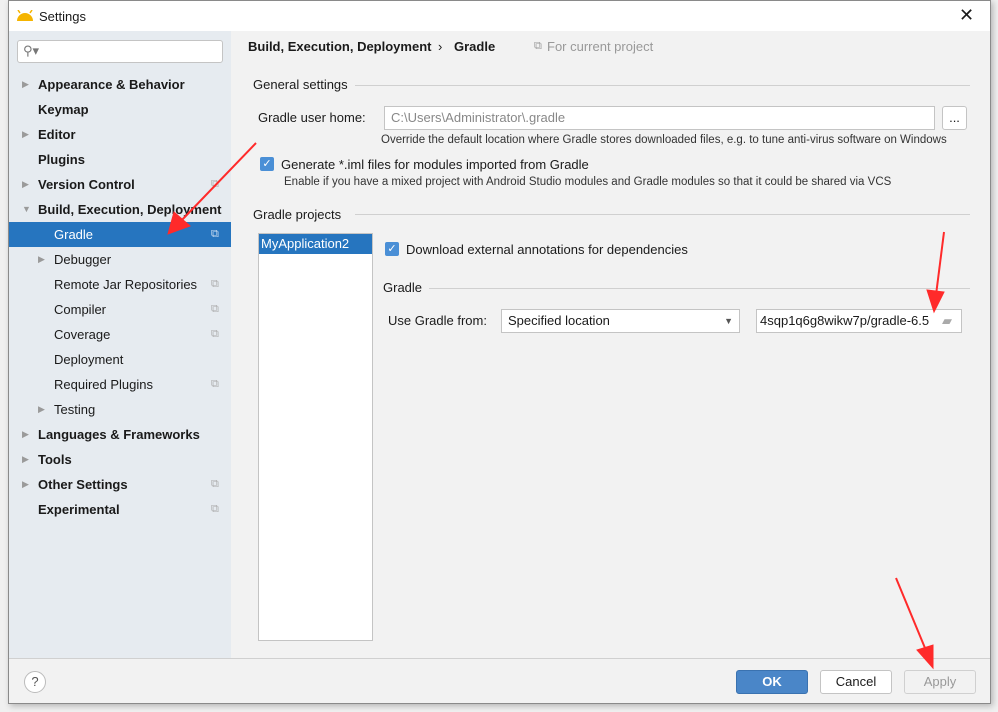 Image resolution: width=998 pixels, height=712 pixels. I want to click on gradle-user-home-label: Gradle user home:, so click(312, 117).